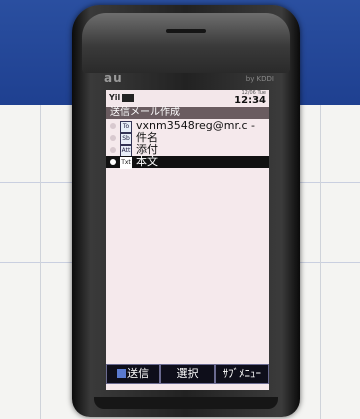  I want to click on body-label: 本文, so click(147, 161).